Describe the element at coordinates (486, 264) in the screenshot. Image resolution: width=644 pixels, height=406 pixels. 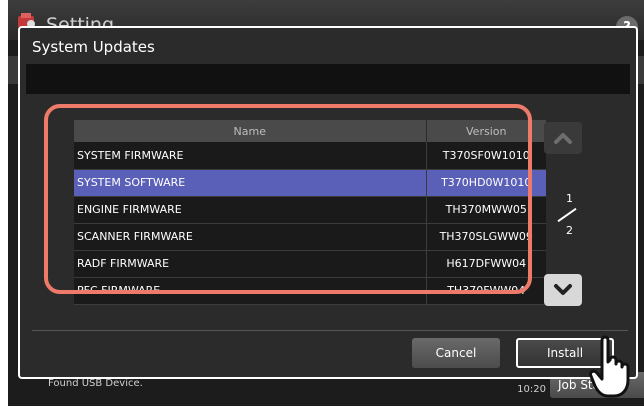
I see `row-version: H617DFWW04` at that location.